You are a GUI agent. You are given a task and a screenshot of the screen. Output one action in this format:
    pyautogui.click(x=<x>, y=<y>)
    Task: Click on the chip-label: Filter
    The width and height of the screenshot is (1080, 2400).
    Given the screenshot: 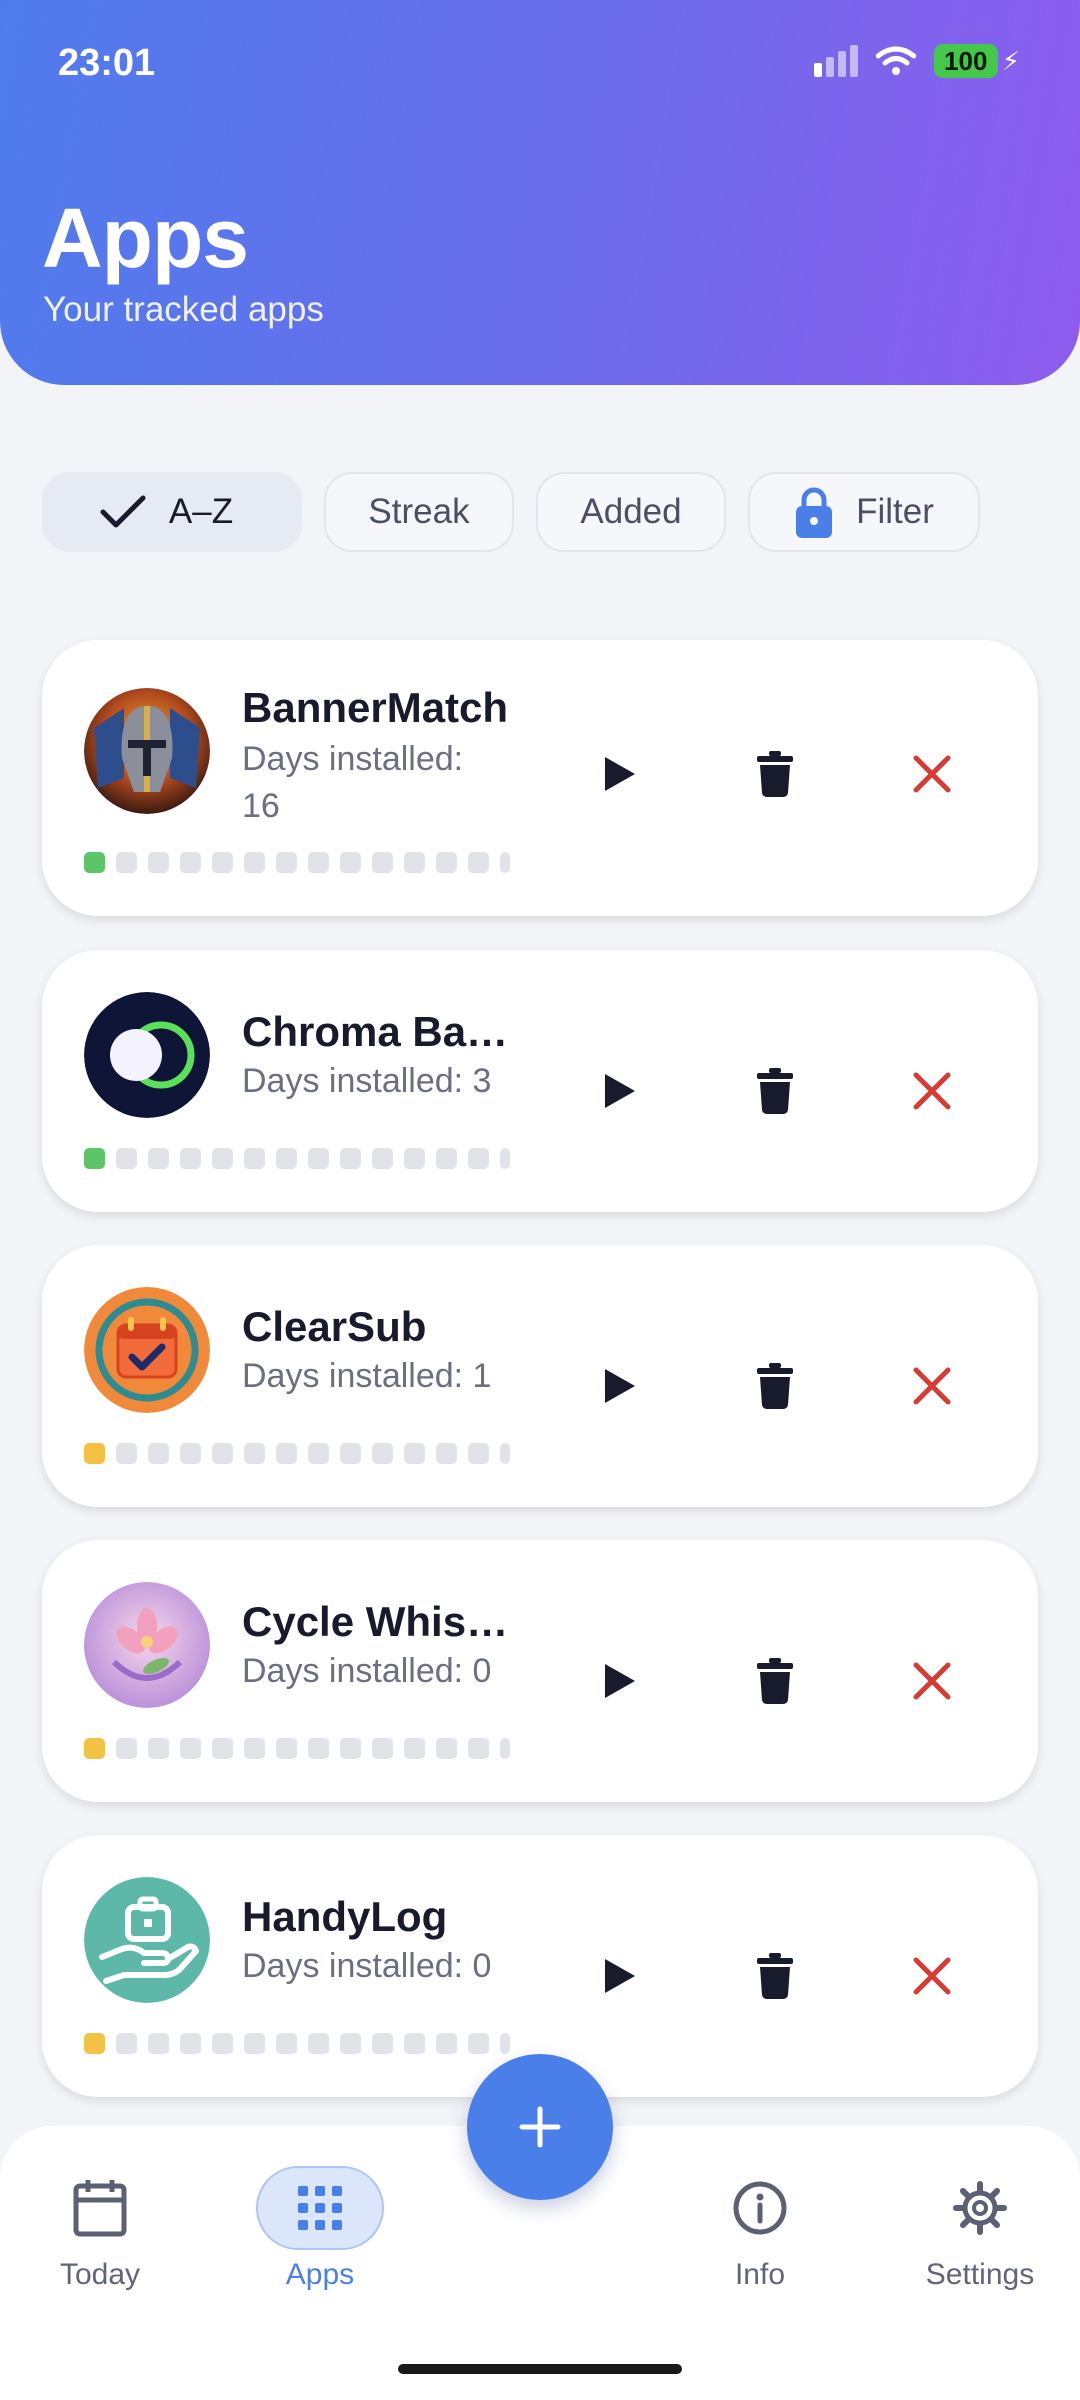 What is the action you would take?
    pyautogui.click(x=895, y=511)
    